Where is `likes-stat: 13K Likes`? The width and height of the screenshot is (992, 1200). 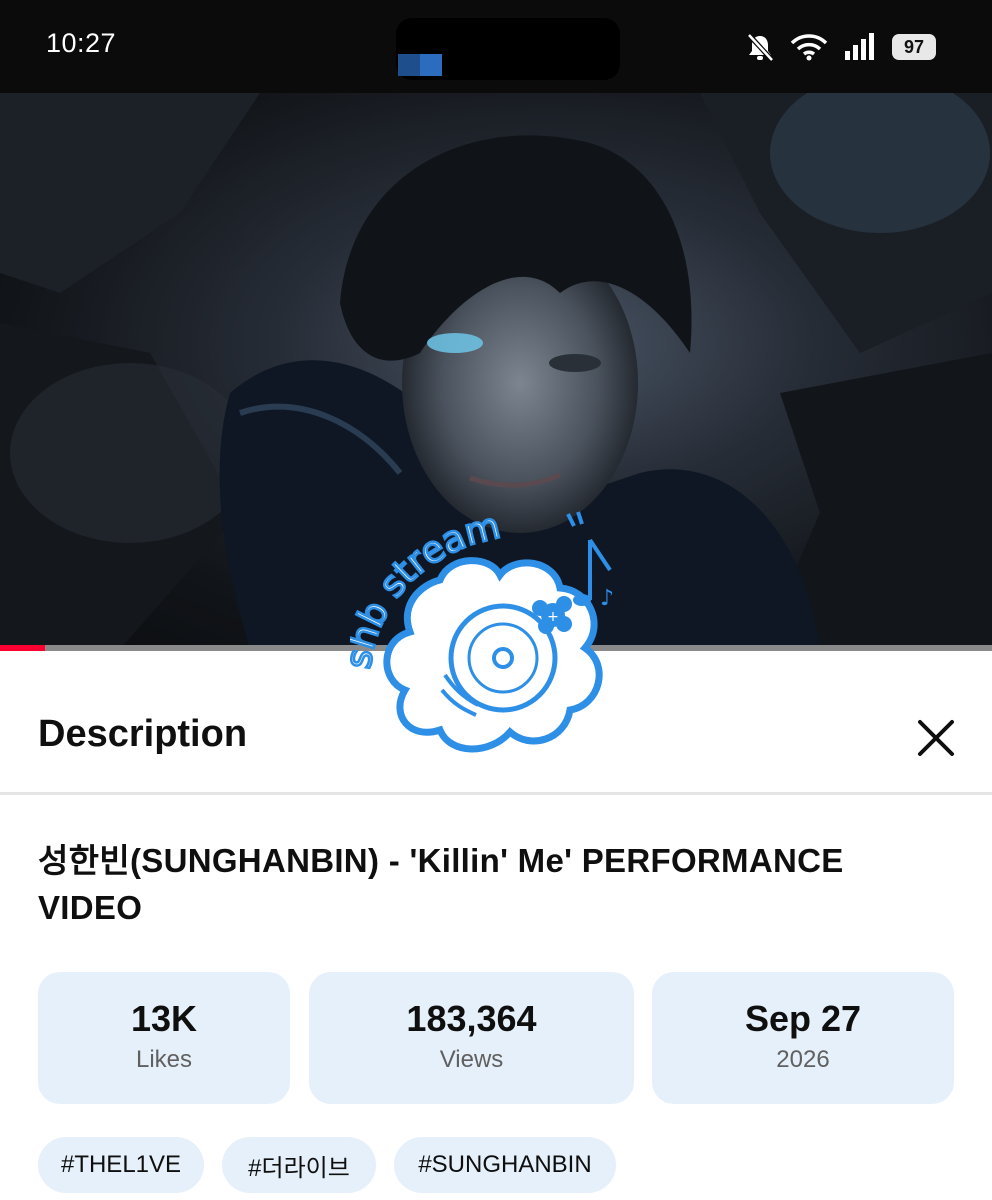 likes-stat: 13K Likes is located at coordinates (164, 1038).